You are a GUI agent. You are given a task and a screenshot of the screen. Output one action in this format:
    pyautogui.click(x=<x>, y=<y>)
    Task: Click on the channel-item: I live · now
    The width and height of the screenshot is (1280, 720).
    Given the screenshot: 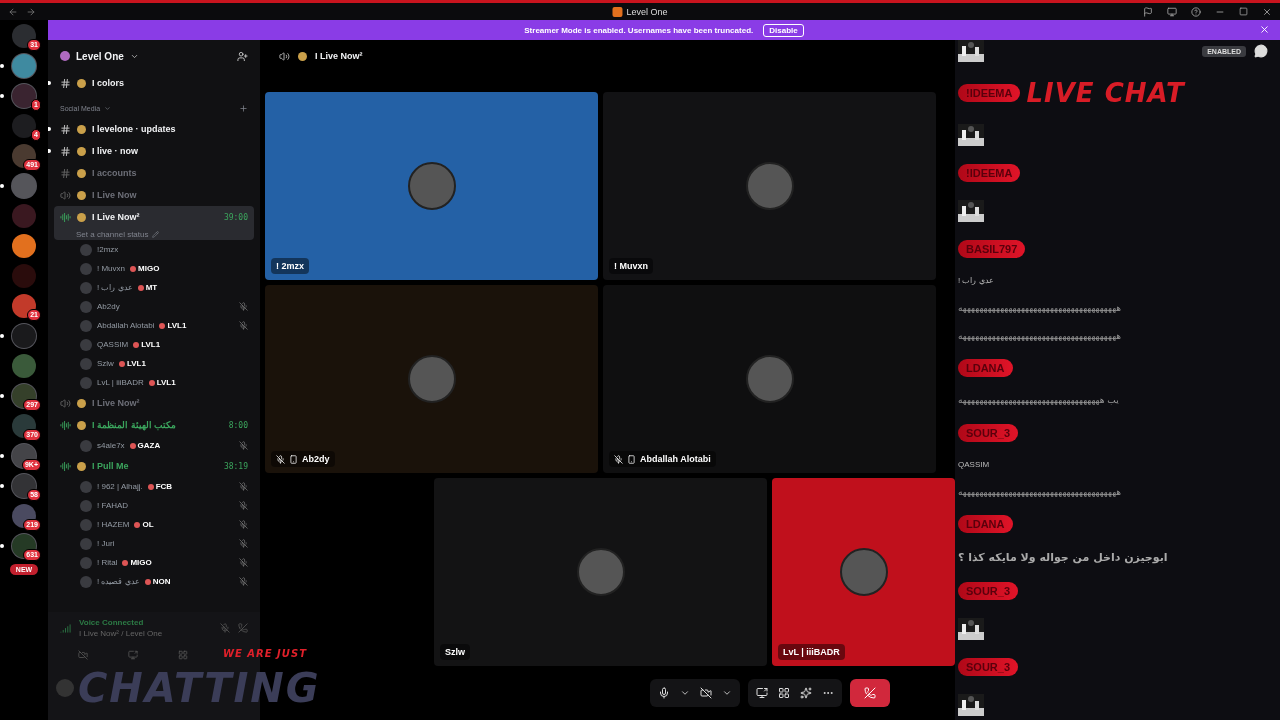 What is the action you would take?
    pyautogui.click(x=154, y=151)
    